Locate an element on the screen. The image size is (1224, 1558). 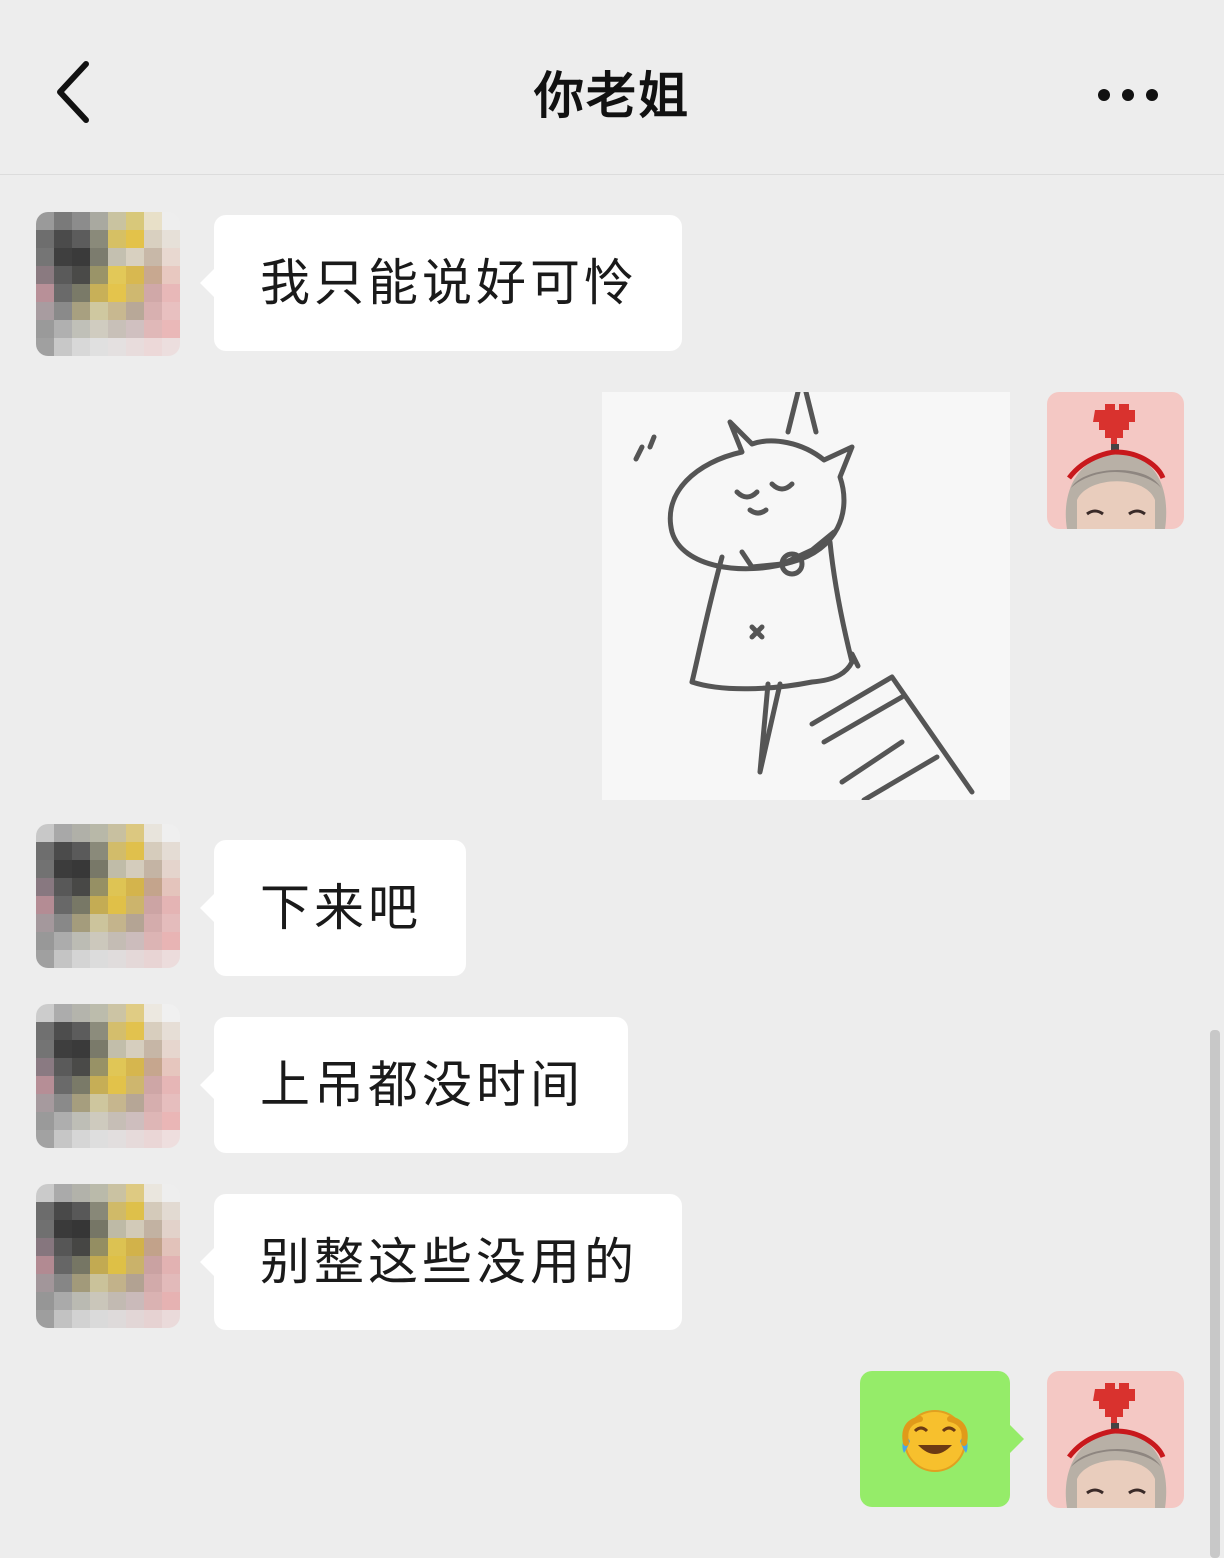
hanging-cat-sticker-icon is located at coordinates (804, 596).